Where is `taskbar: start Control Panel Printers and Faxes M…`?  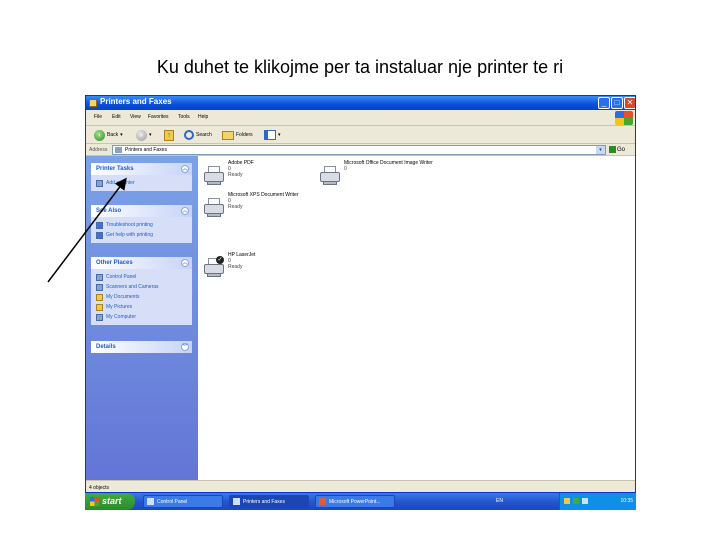 taskbar: start Control Panel Printers and Faxes M… is located at coordinates (360, 501).